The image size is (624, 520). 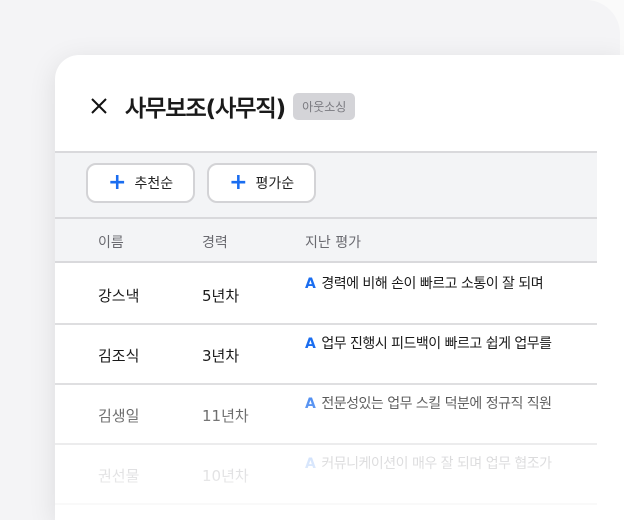 I want to click on close-icon, so click(x=100, y=106).